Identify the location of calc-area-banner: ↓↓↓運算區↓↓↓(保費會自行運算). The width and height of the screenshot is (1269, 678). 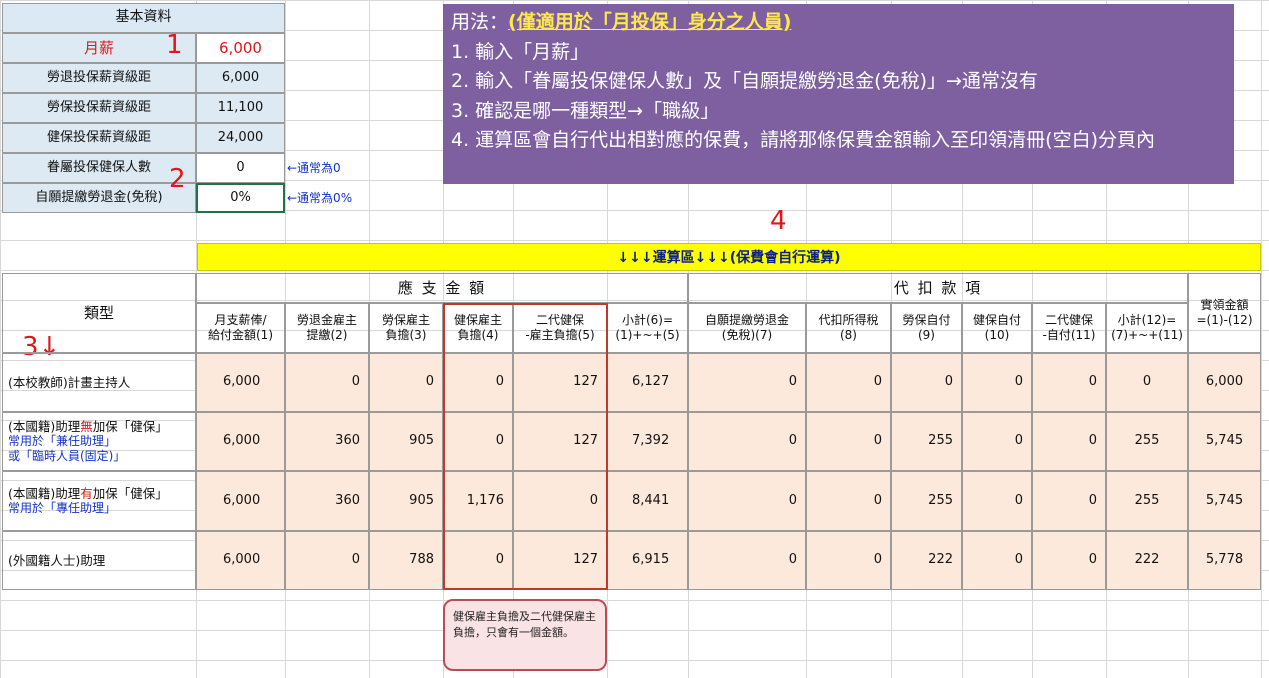
(729, 257).